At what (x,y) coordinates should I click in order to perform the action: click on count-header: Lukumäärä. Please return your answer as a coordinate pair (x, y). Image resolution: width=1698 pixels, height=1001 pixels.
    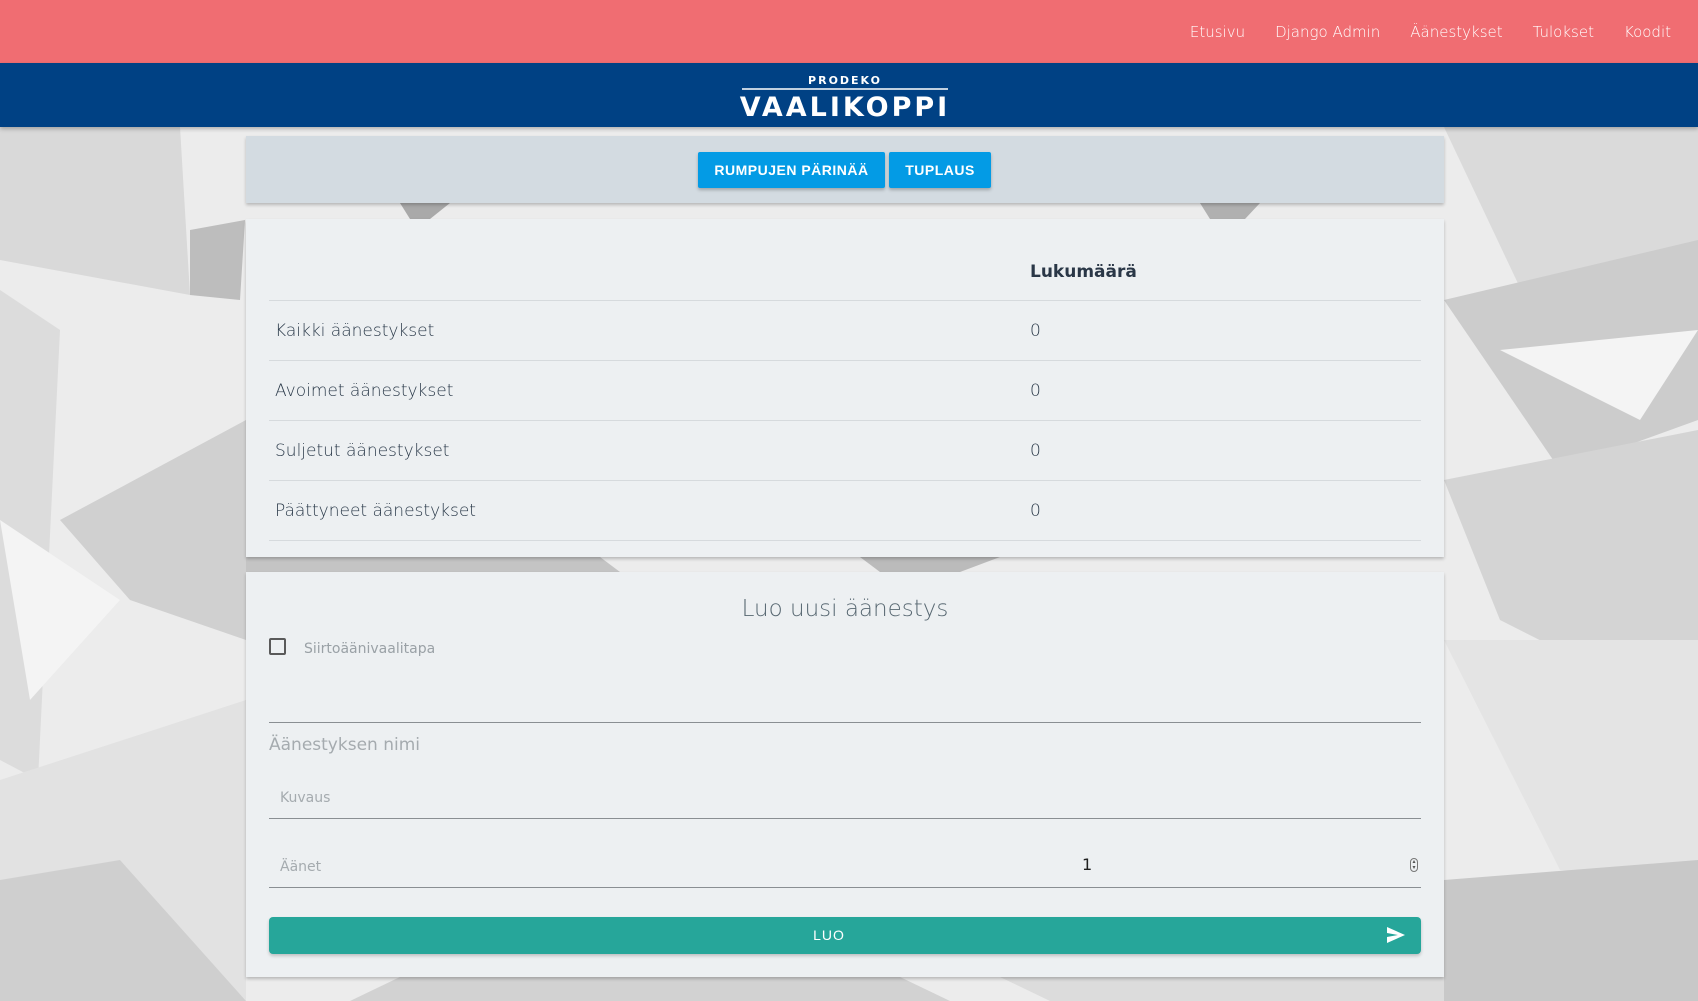
    Looking at the image, I should click on (1083, 271).